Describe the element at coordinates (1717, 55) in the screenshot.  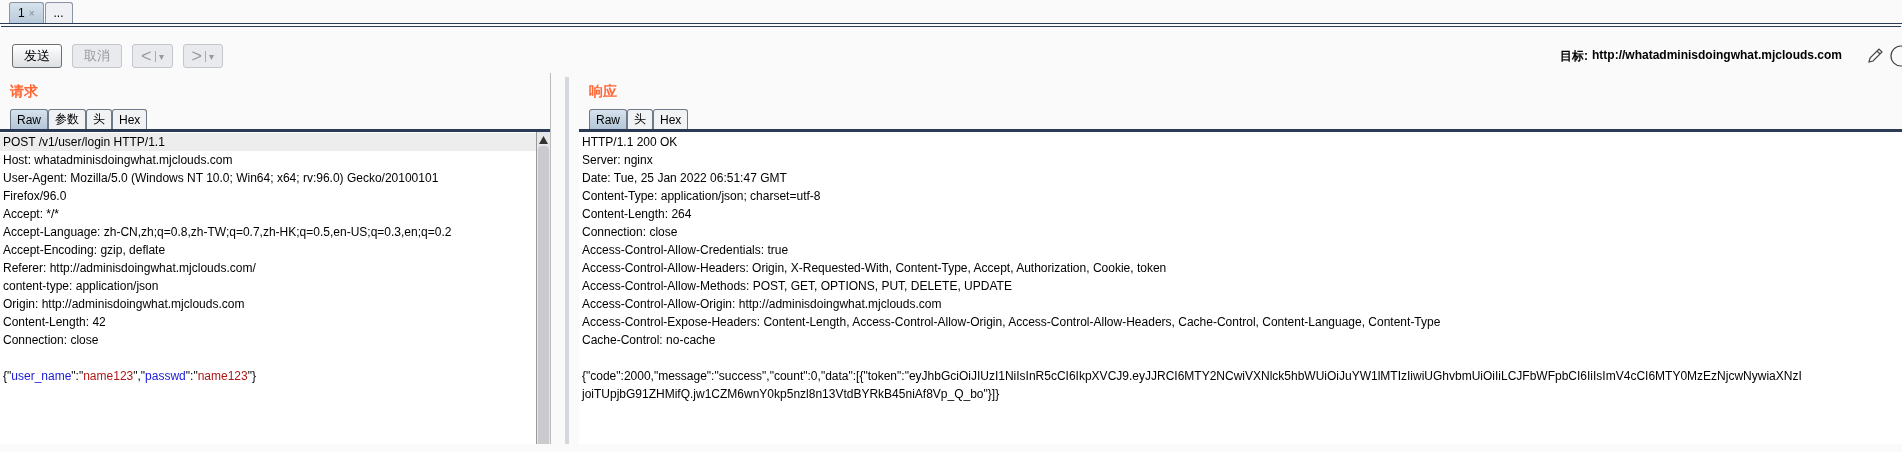
I see `target-url: http://whatadminisdoingwhat.mjclouds.com` at that location.